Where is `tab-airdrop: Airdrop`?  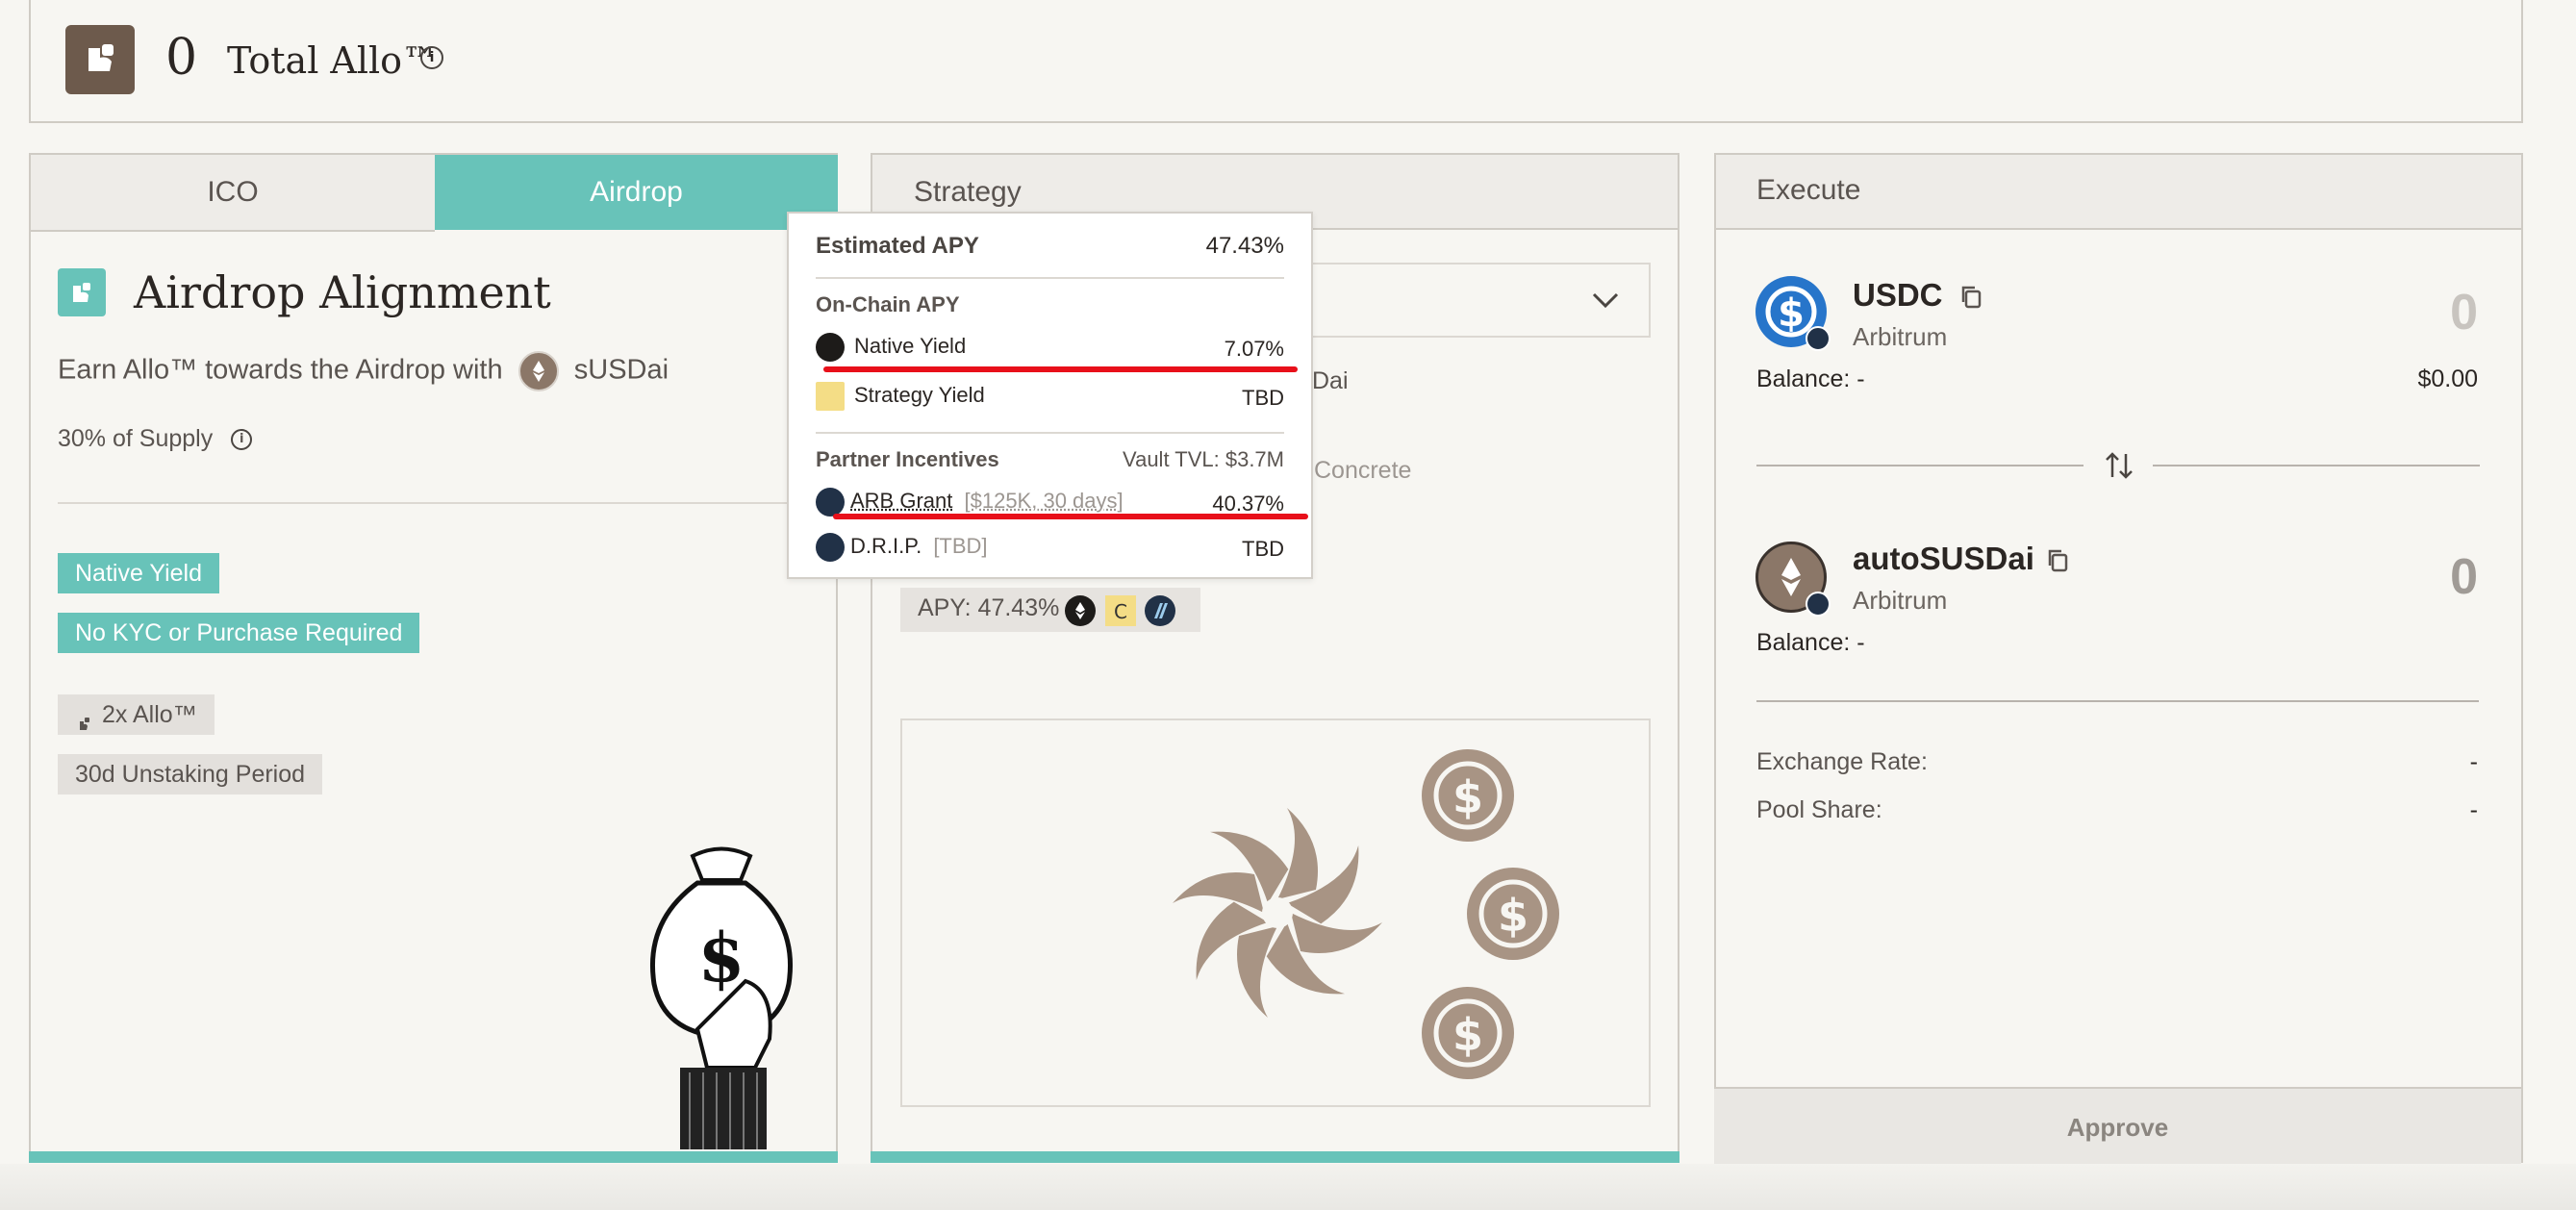 tab-airdrop: Airdrop is located at coordinates (636, 192).